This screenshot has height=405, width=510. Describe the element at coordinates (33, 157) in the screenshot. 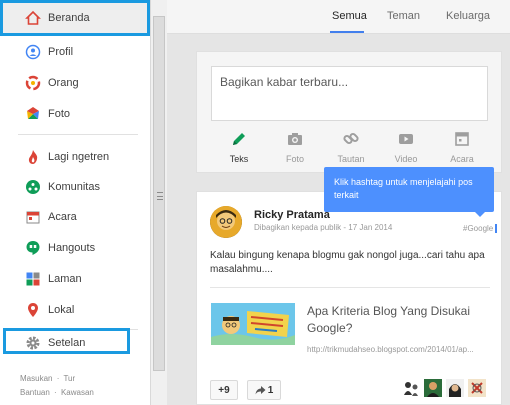

I see `trending-icon` at that location.